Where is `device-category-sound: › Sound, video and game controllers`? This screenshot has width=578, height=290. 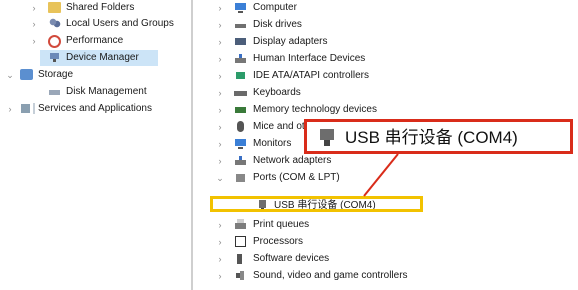 device-category-sound: › Sound, video and game controllers is located at coordinates (386, 276).